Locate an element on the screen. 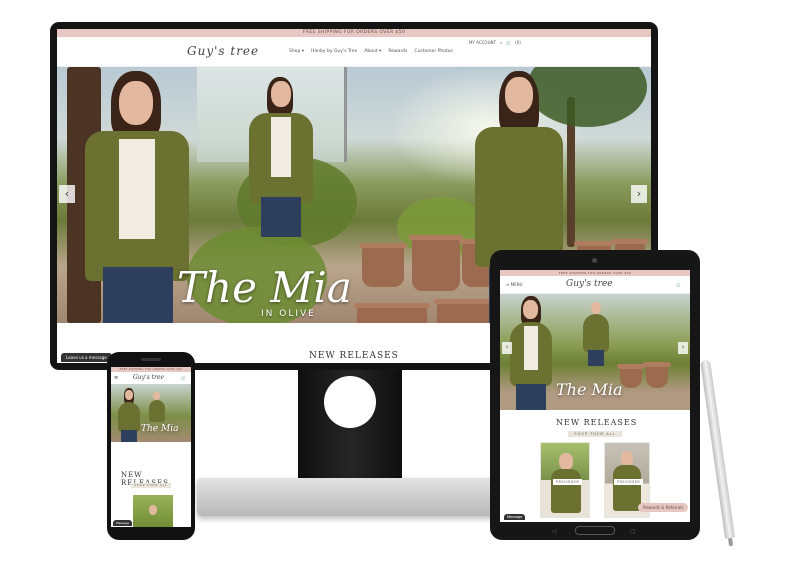 The height and width of the screenshot is (585, 800). chat-widget: Leave us a message is located at coordinates (86, 357).